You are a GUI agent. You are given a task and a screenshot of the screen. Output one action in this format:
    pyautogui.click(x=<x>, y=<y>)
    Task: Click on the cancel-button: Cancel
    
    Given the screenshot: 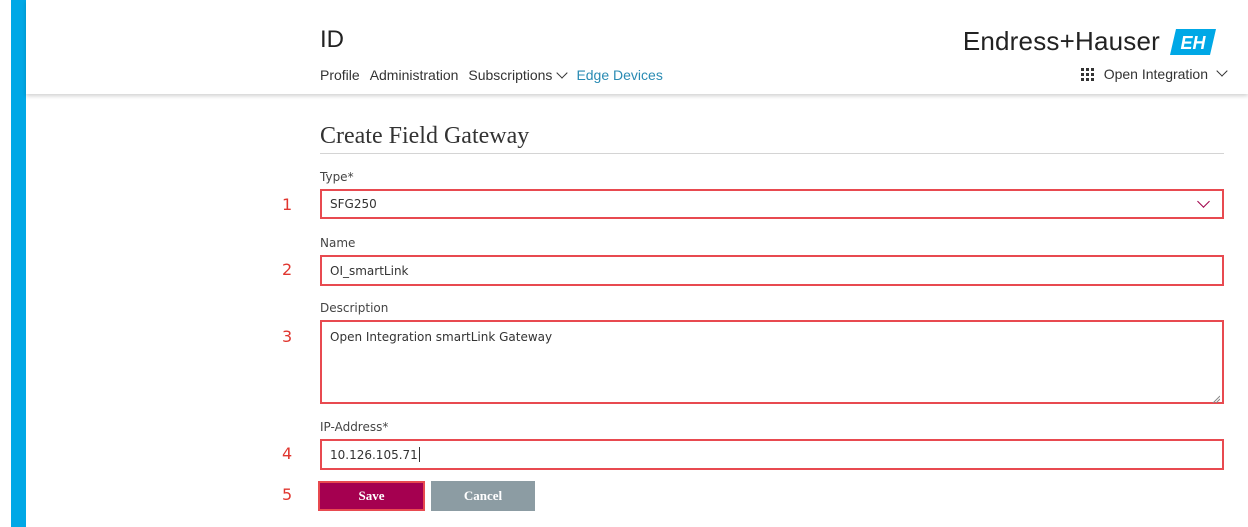 What is the action you would take?
    pyautogui.click(x=483, y=496)
    